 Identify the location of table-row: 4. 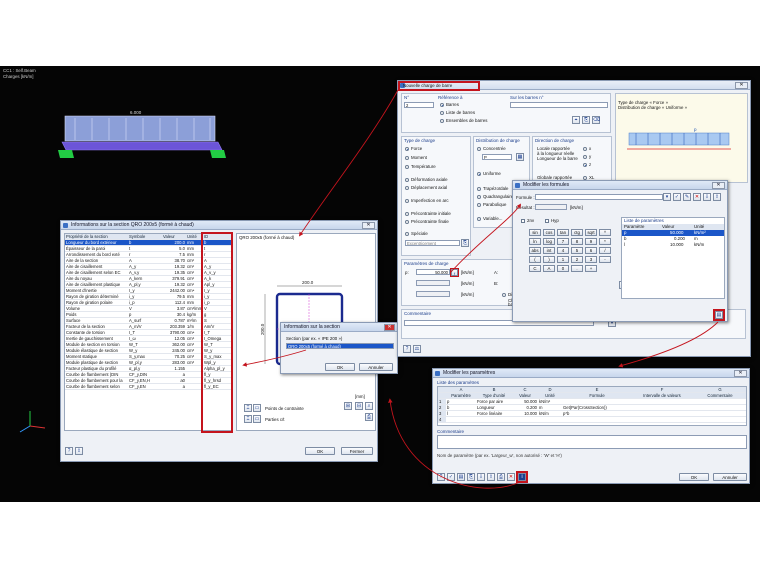
(592, 420).